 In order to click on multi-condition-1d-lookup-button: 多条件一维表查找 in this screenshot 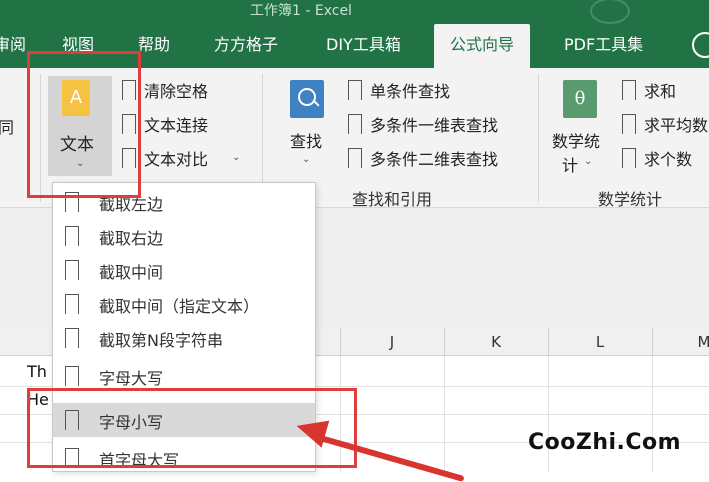, I will do `click(434, 124)`.